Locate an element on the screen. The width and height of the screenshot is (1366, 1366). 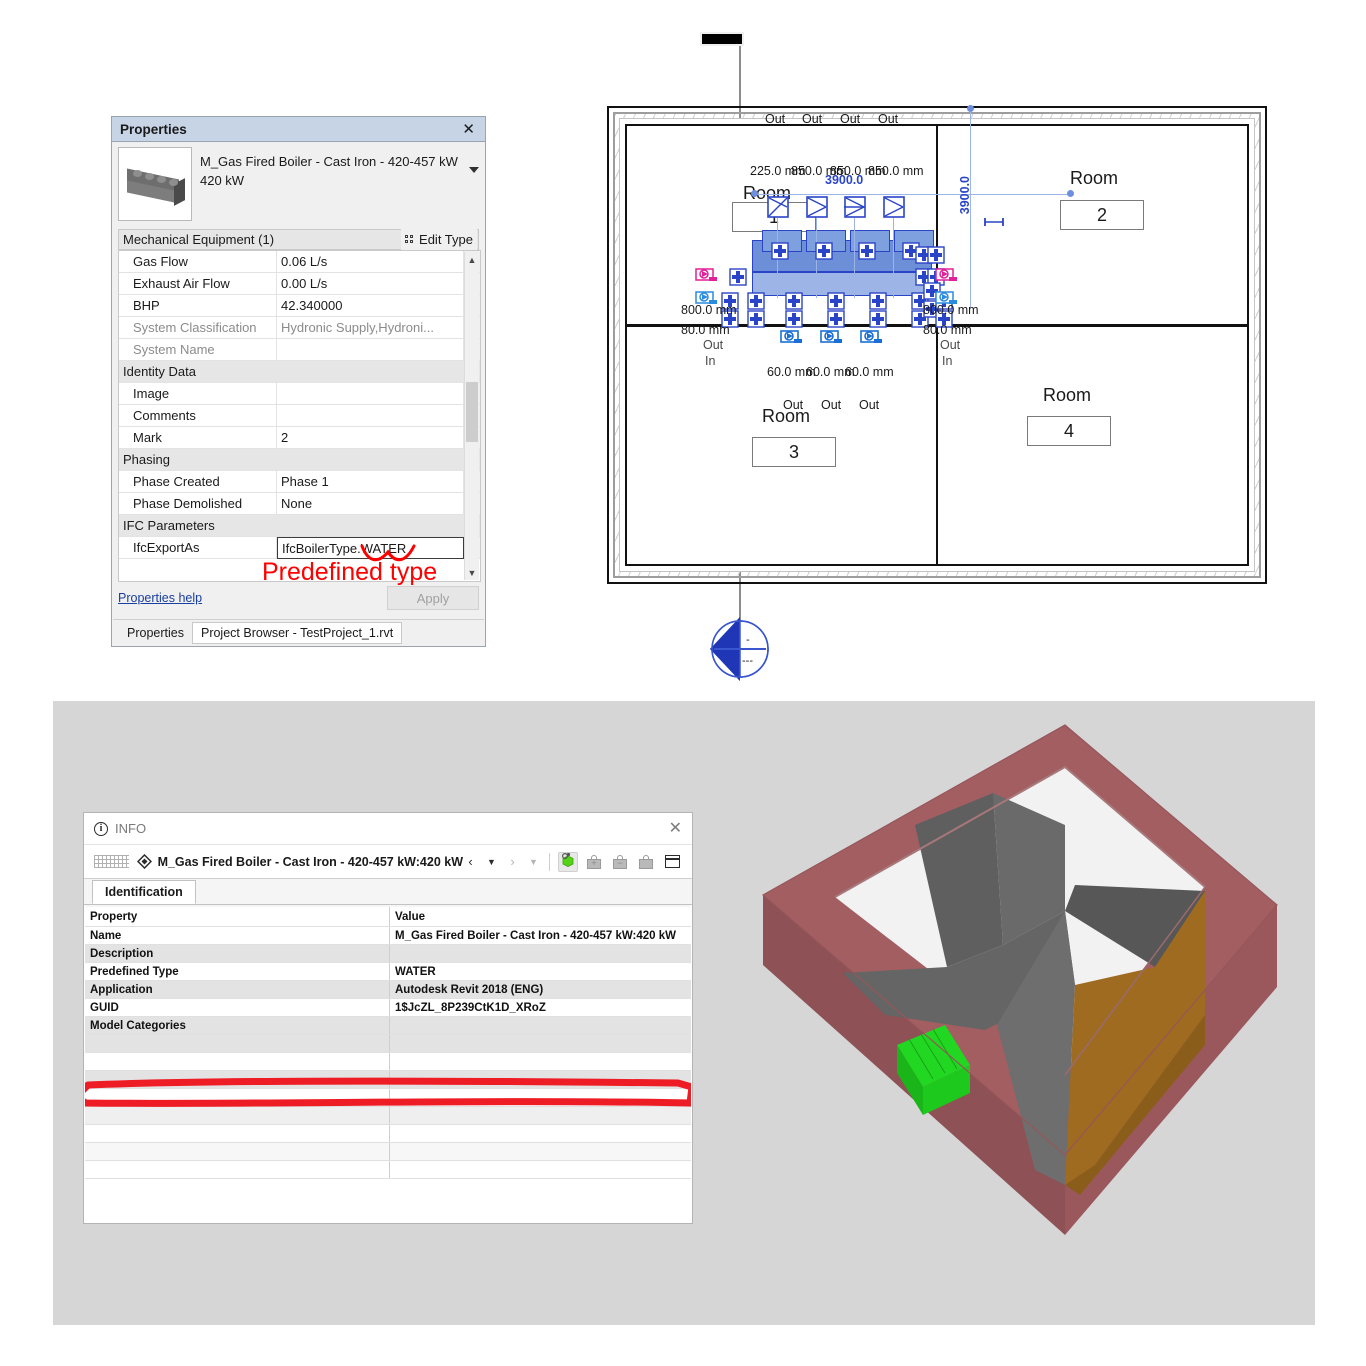
parameter-value: 0.00 L/s is located at coordinates (370, 283).